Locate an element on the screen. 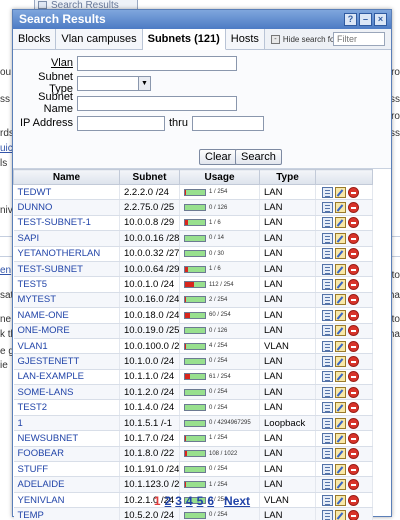  subnet-name-link: MYTEST is located at coordinates (66, 300).